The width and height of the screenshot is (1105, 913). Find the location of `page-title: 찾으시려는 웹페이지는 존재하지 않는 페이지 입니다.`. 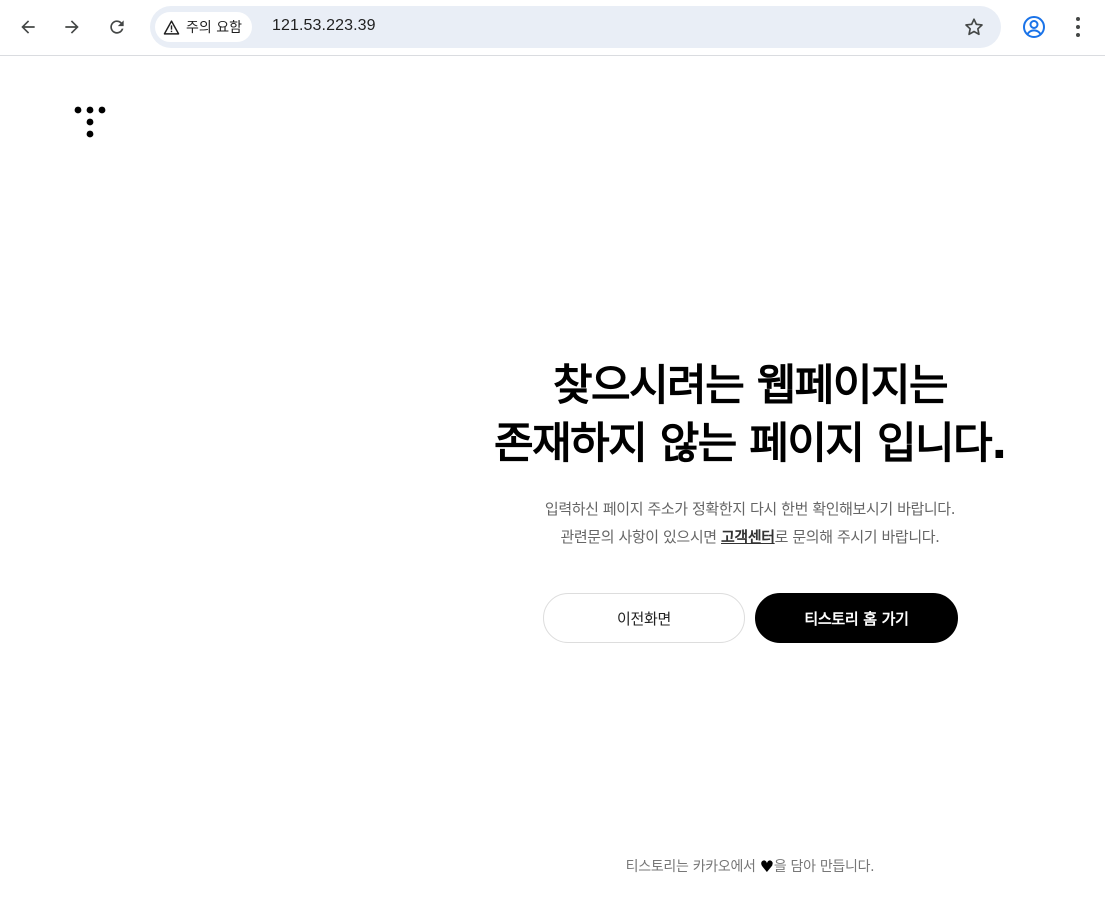

page-title: 찾으시려는 웹페이지는 존재하지 않는 페이지 입니다. is located at coordinates (750, 415).